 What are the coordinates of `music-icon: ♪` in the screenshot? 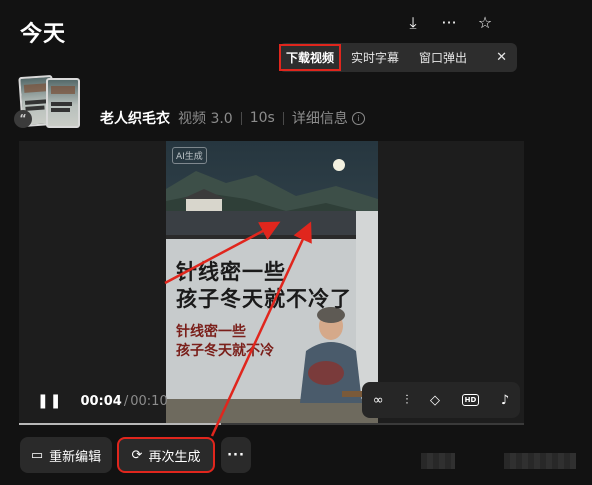 It's located at (505, 400).